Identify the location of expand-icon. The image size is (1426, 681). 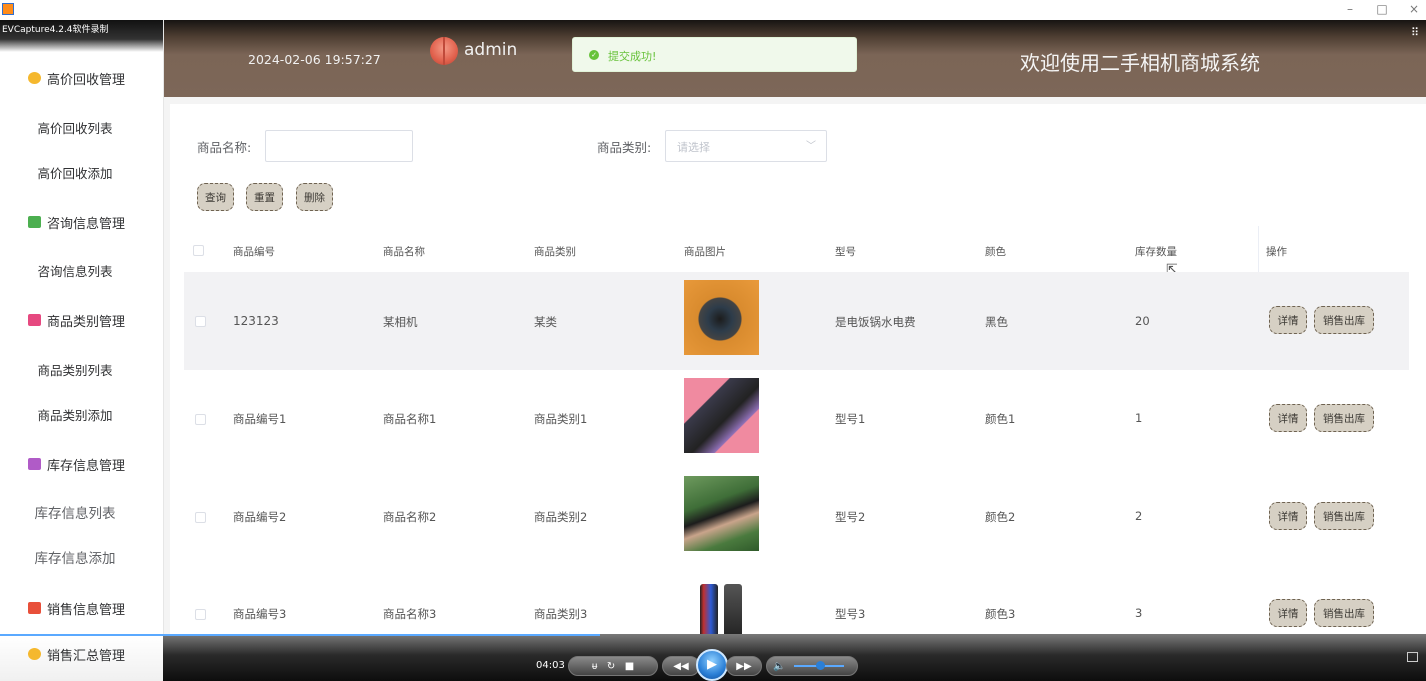
(1412, 657).